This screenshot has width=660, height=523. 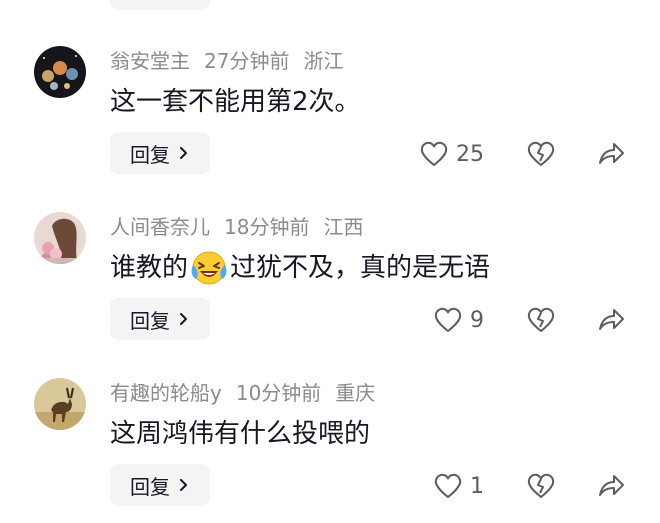 I want to click on location: 浙江, so click(x=323, y=61).